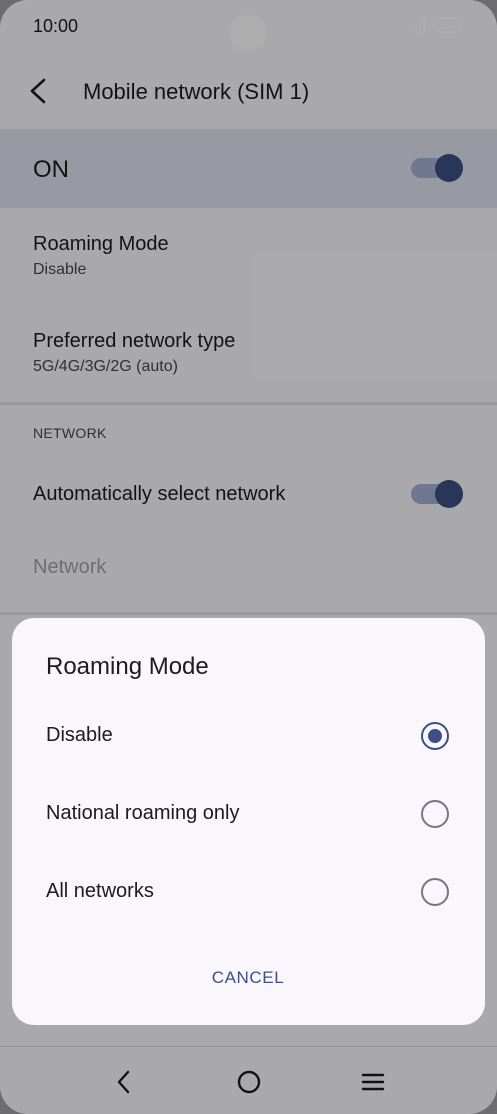  I want to click on option-label: National roaming only, so click(143, 813).